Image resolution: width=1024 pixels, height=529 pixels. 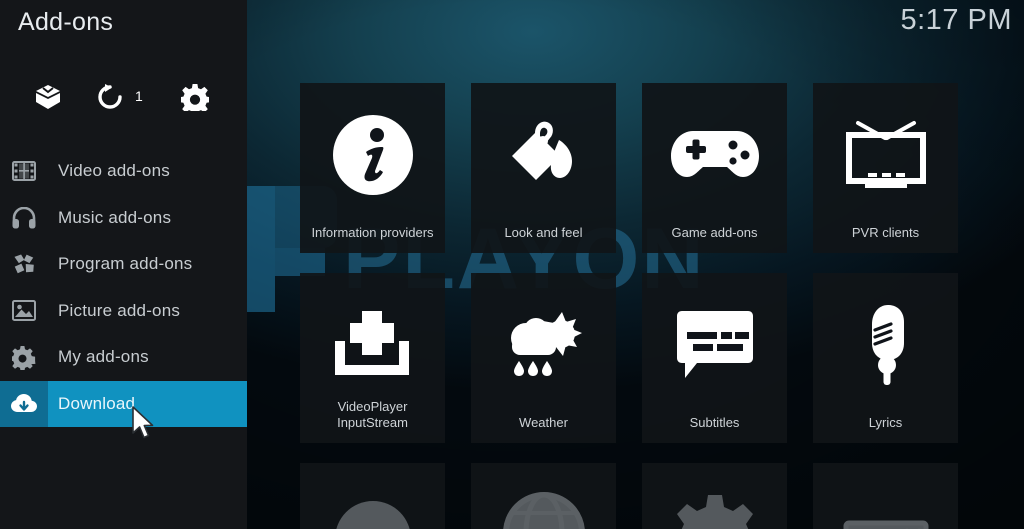 I want to click on headphones-icon, so click(x=24, y=218).